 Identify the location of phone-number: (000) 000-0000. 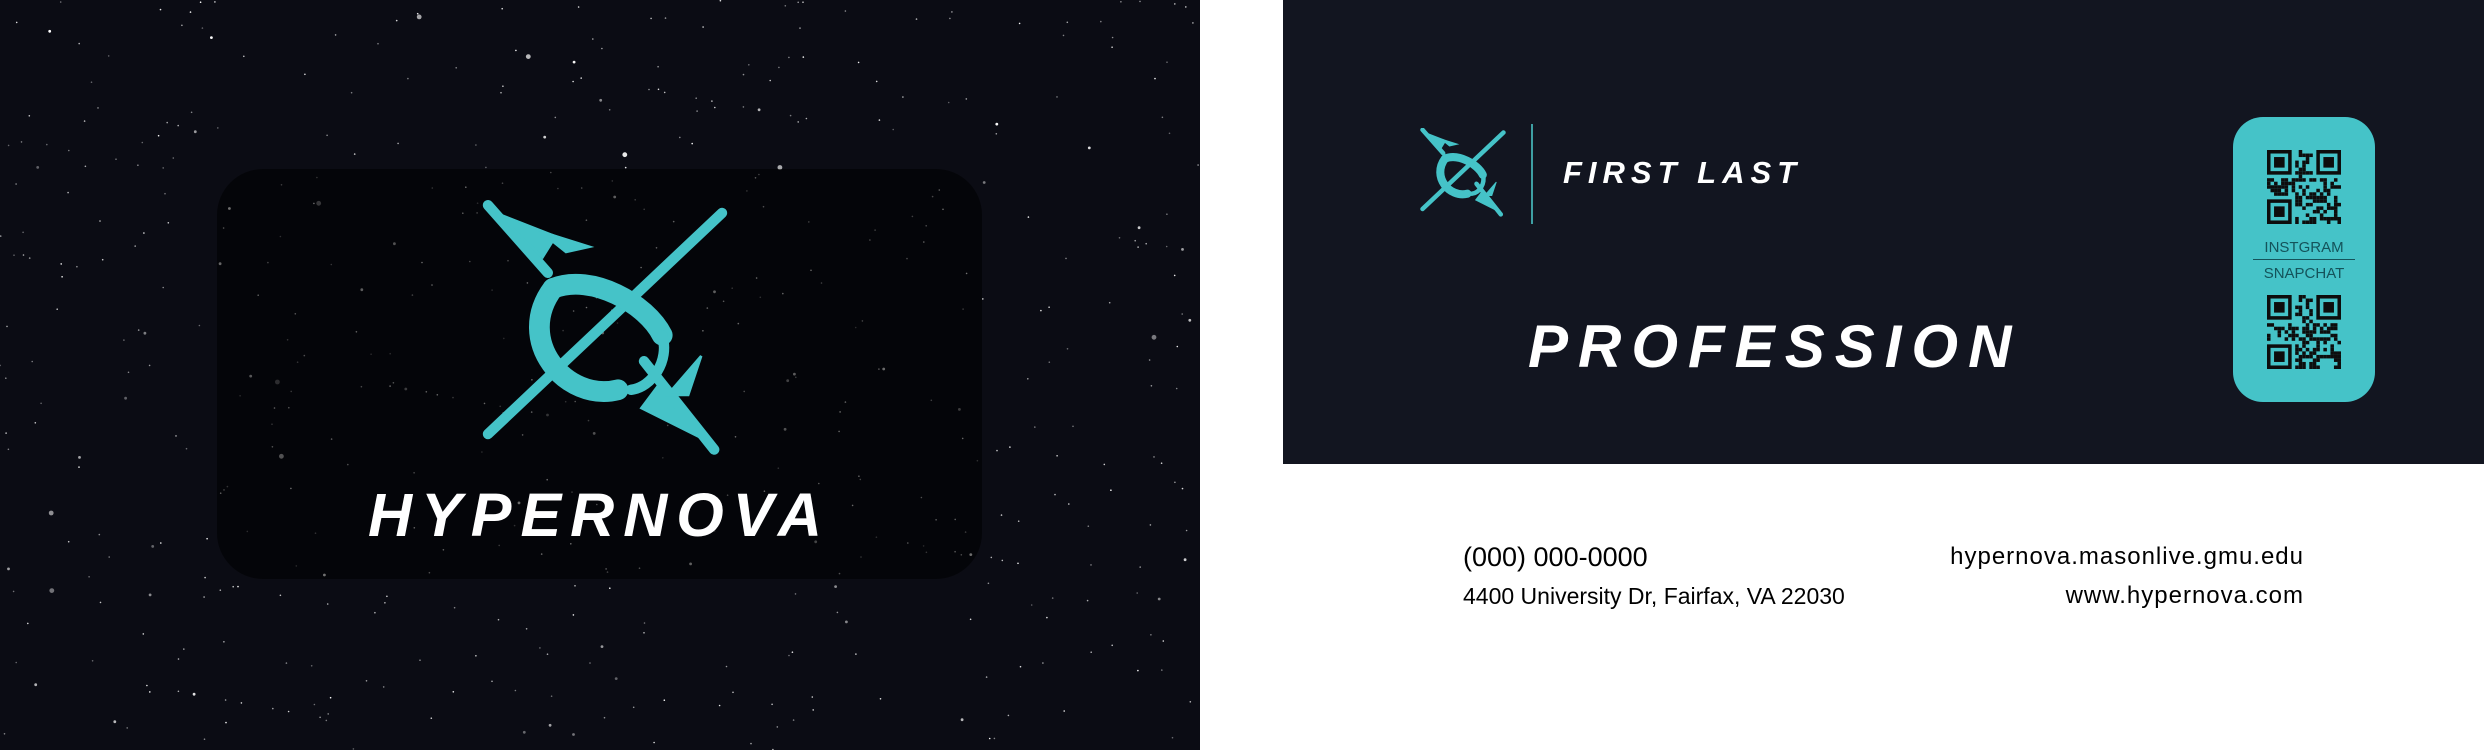
(1555, 557).